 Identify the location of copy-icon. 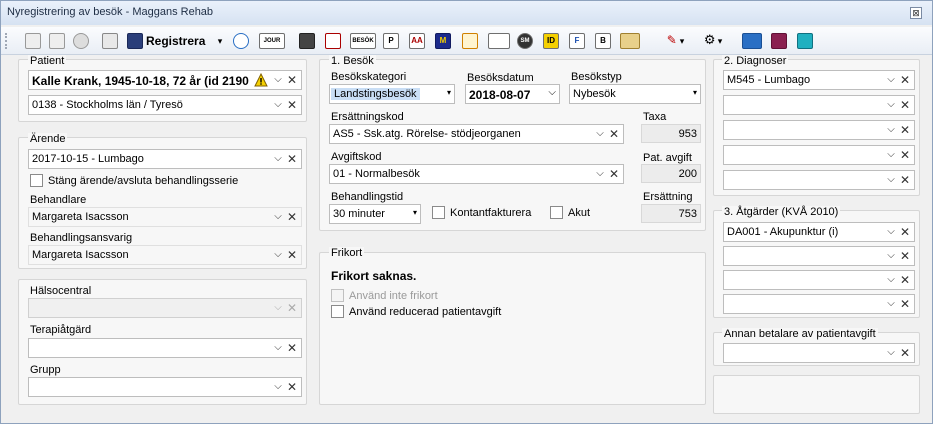
(33, 41).